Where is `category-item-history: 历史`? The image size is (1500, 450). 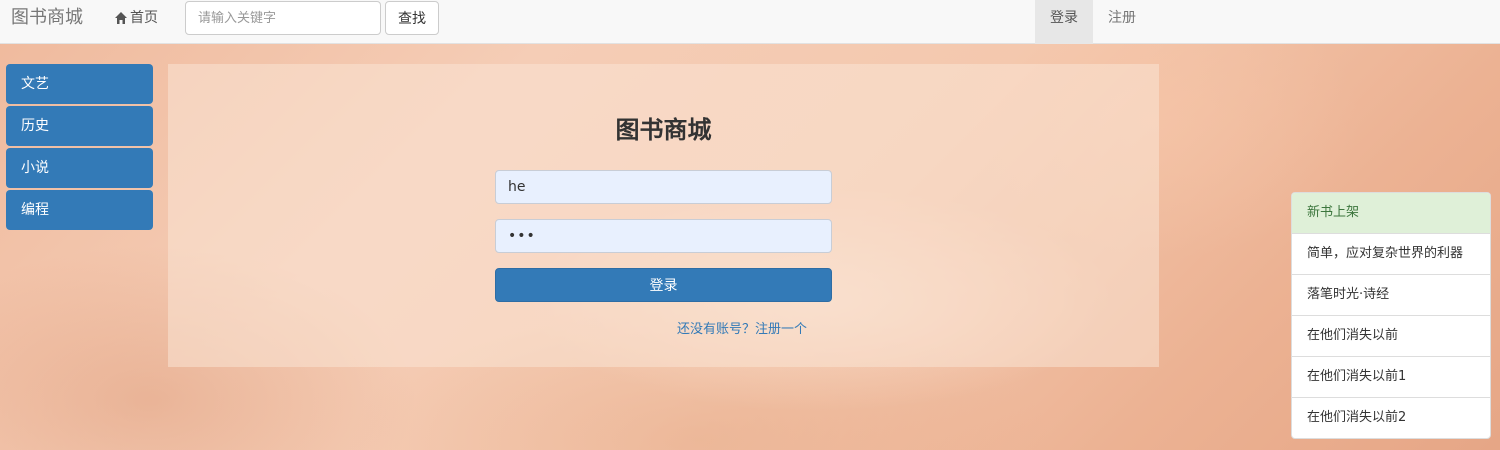 category-item-history: 历史 is located at coordinates (79, 126).